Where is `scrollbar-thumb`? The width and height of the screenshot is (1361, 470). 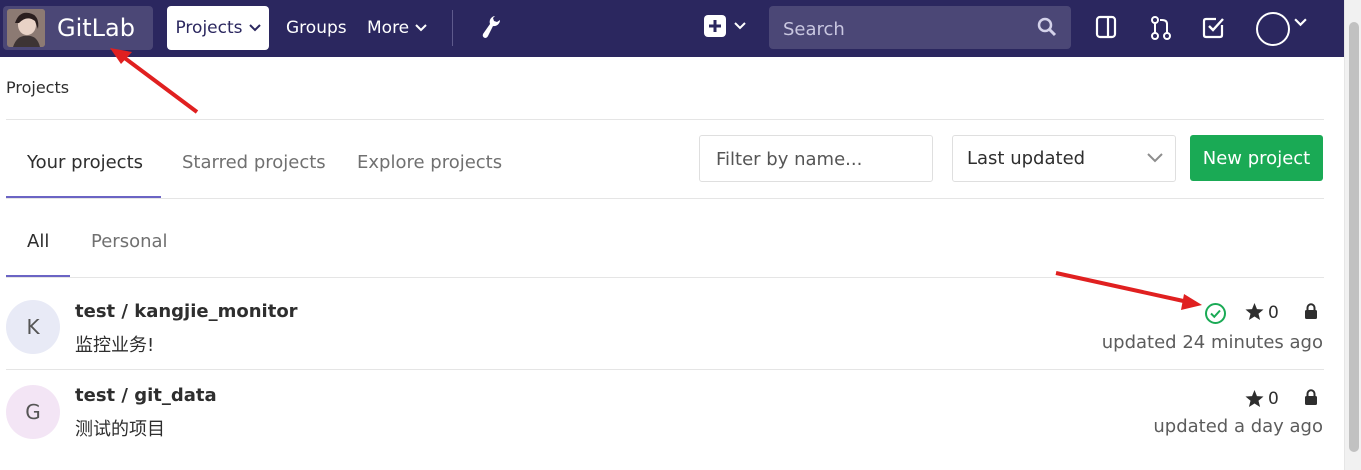
scrollbar-thumb is located at coordinates (1354, 237).